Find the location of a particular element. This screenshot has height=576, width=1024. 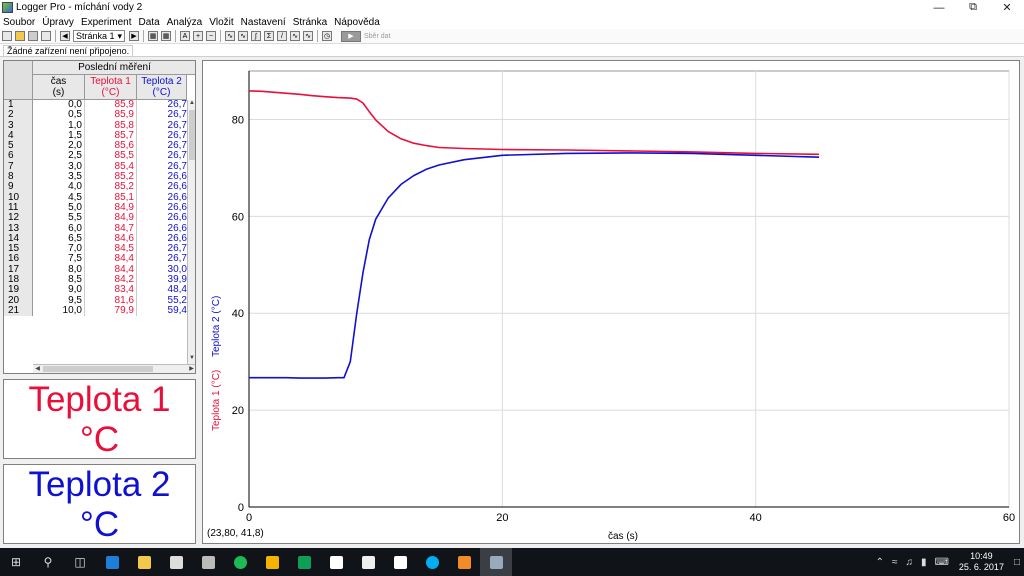

statistics-icon: Σ is located at coordinates (269, 36).